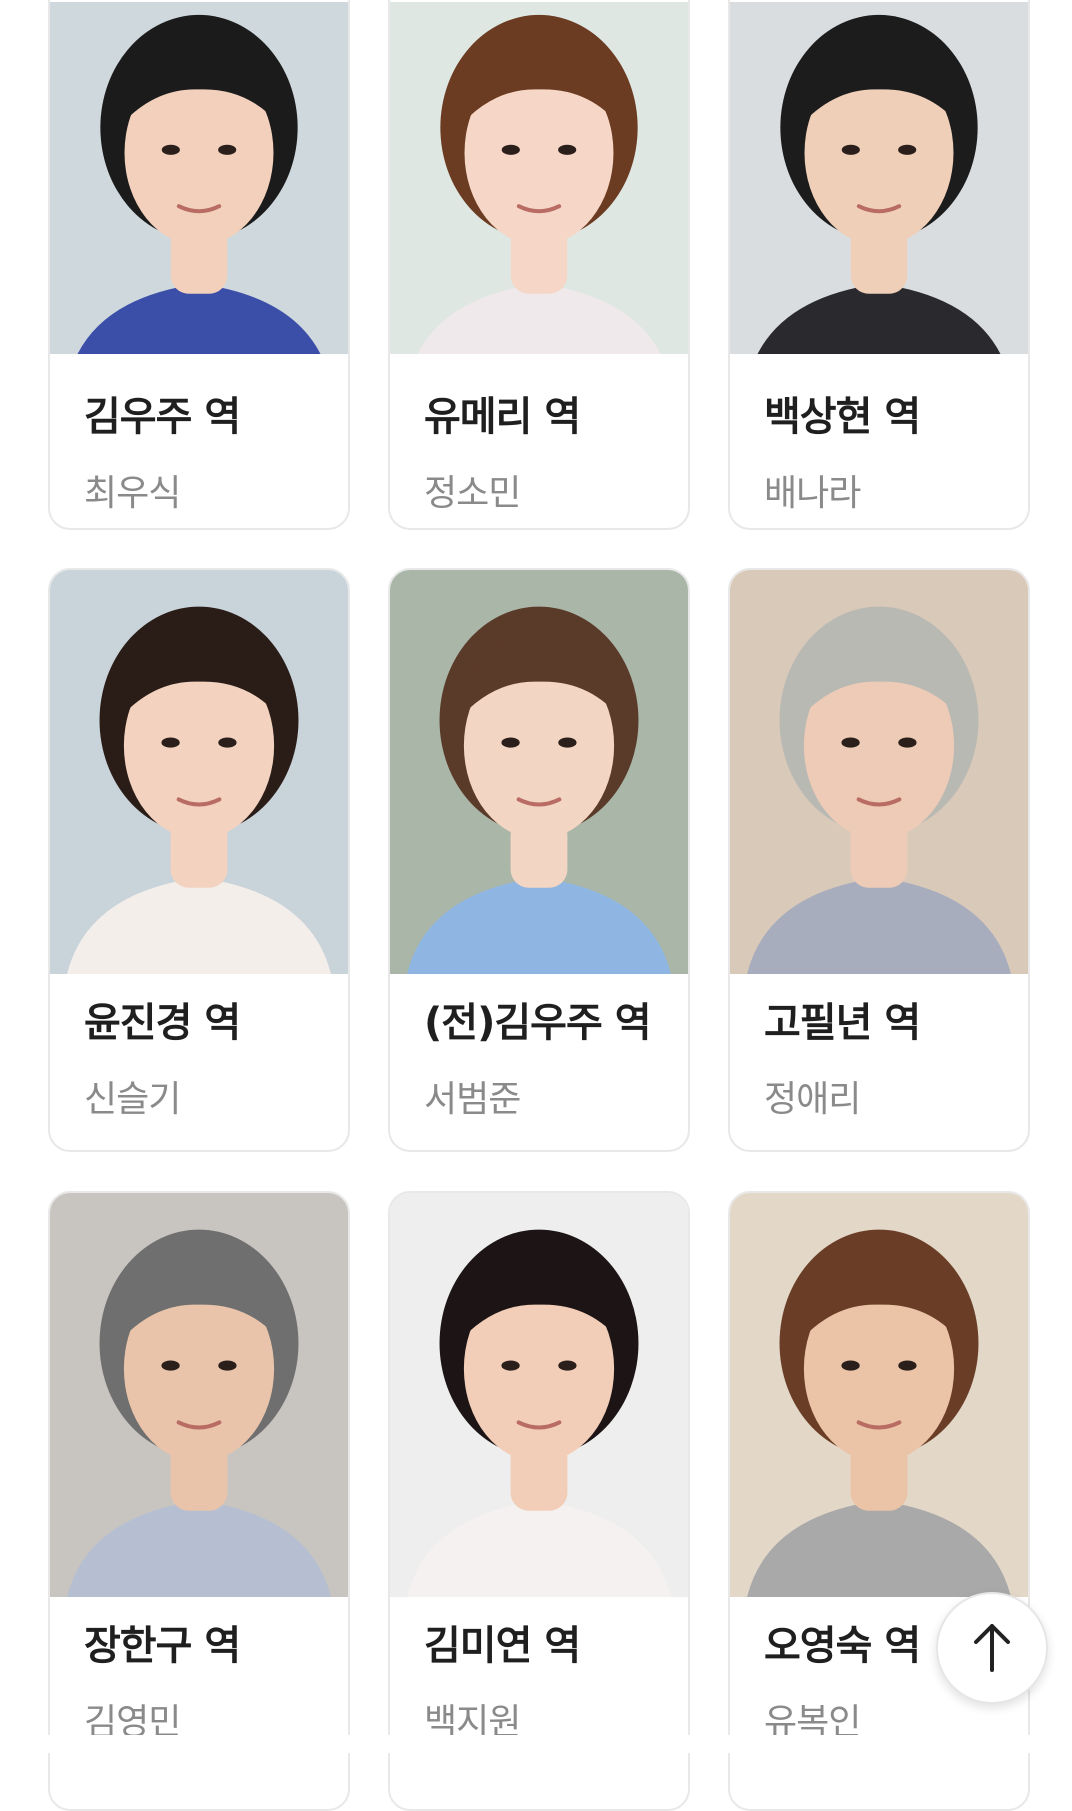  What do you see at coordinates (162, 1646) in the screenshot?
I see `role-name: 장한구 역` at bounding box center [162, 1646].